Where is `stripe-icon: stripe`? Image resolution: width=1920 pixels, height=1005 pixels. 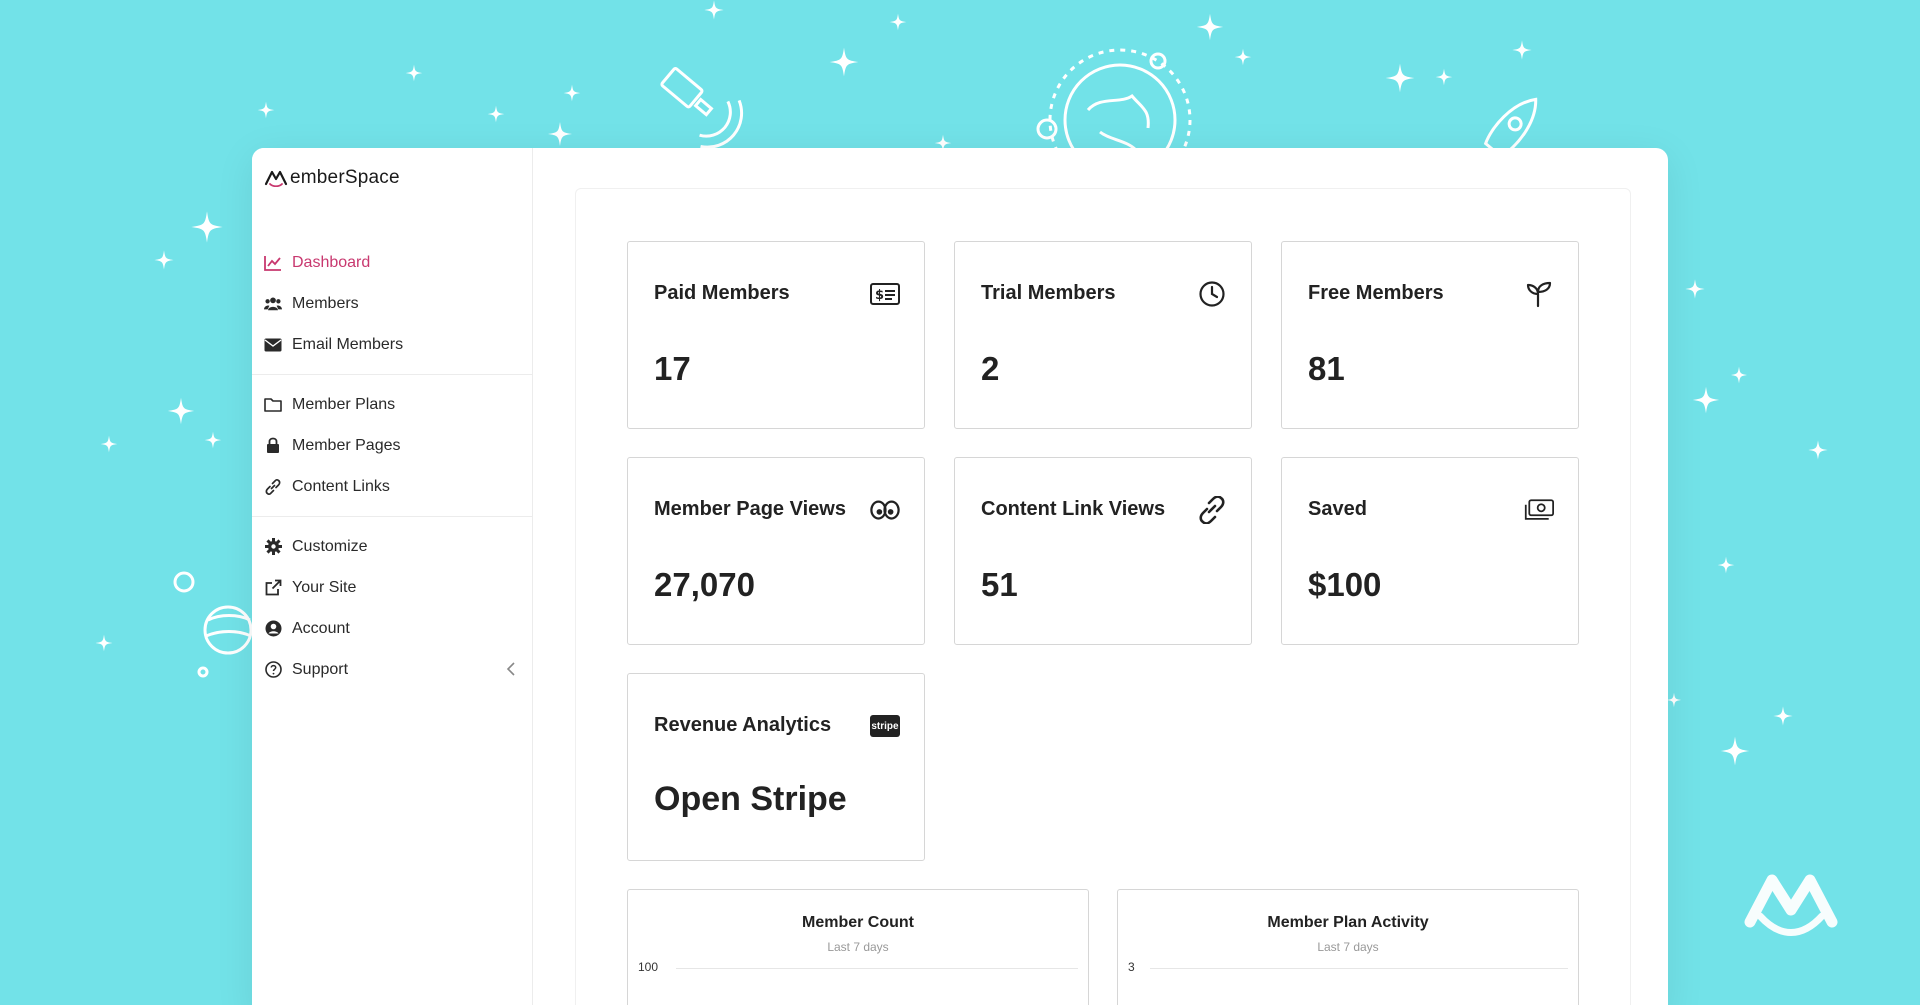 stripe-icon: stripe is located at coordinates (885, 726).